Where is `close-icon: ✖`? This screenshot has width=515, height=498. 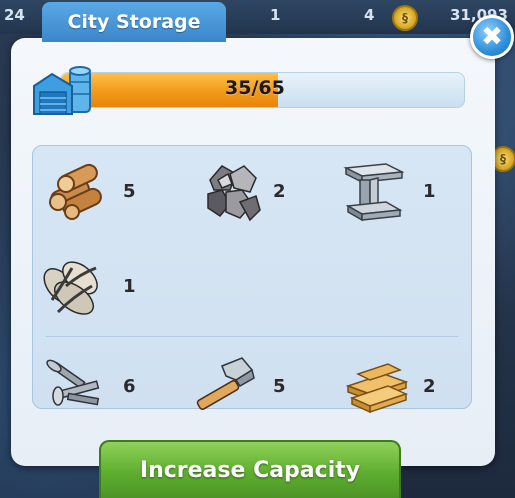 close-icon: ✖ is located at coordinates (492, 37).